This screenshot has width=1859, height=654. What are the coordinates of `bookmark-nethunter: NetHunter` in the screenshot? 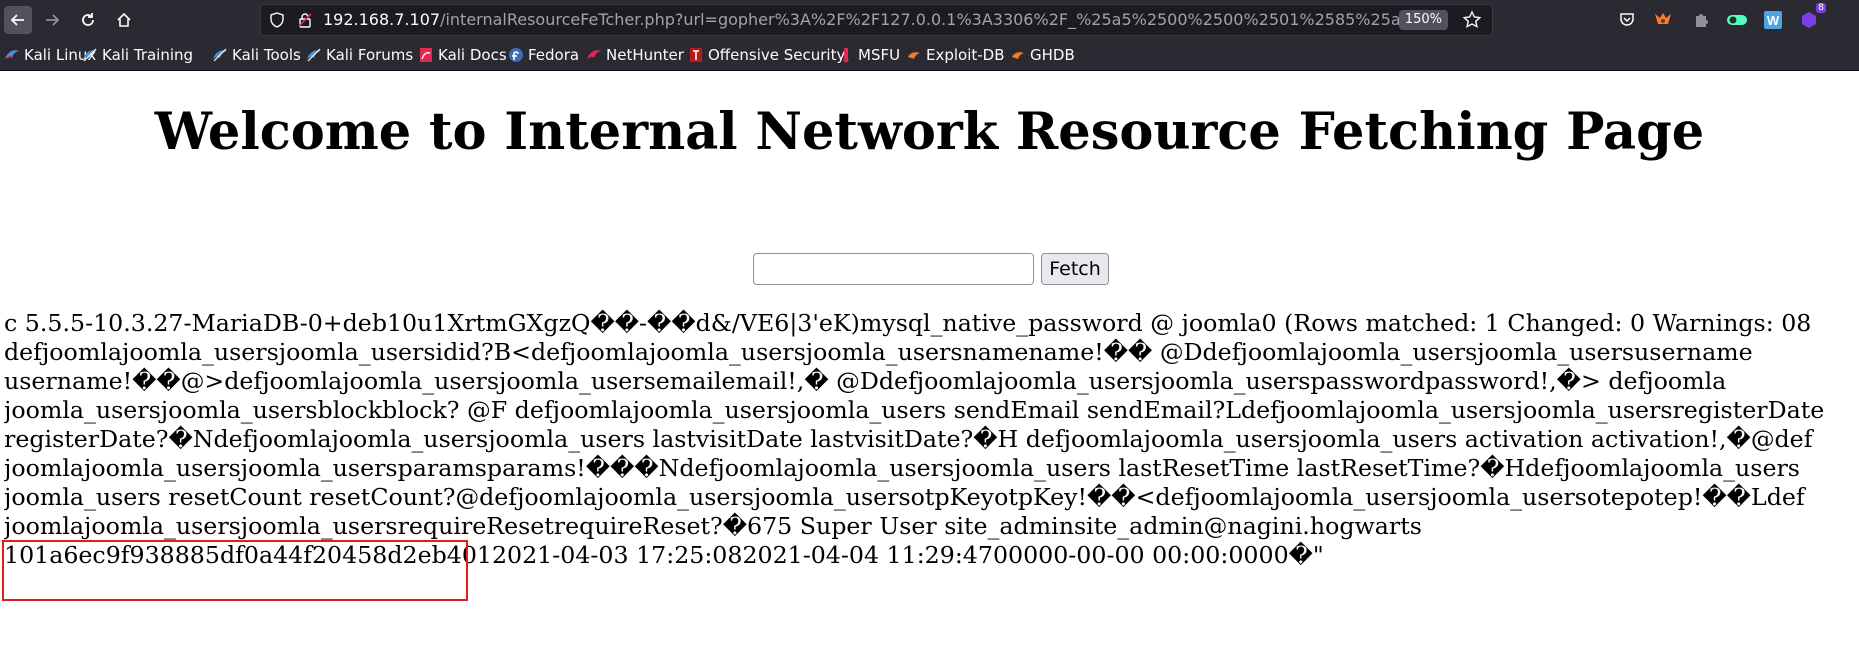 It's located at (635, 55).